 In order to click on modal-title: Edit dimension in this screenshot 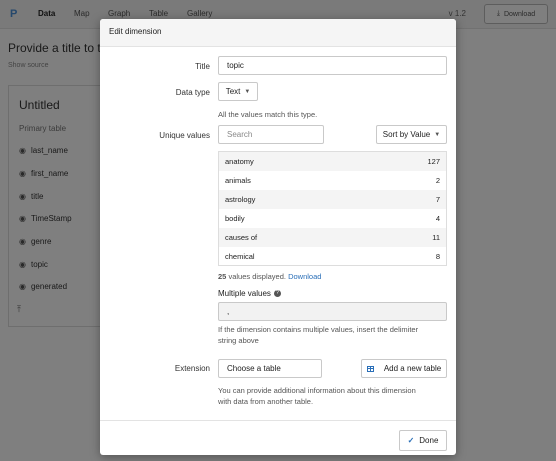, I will do `click(135, 31)`.